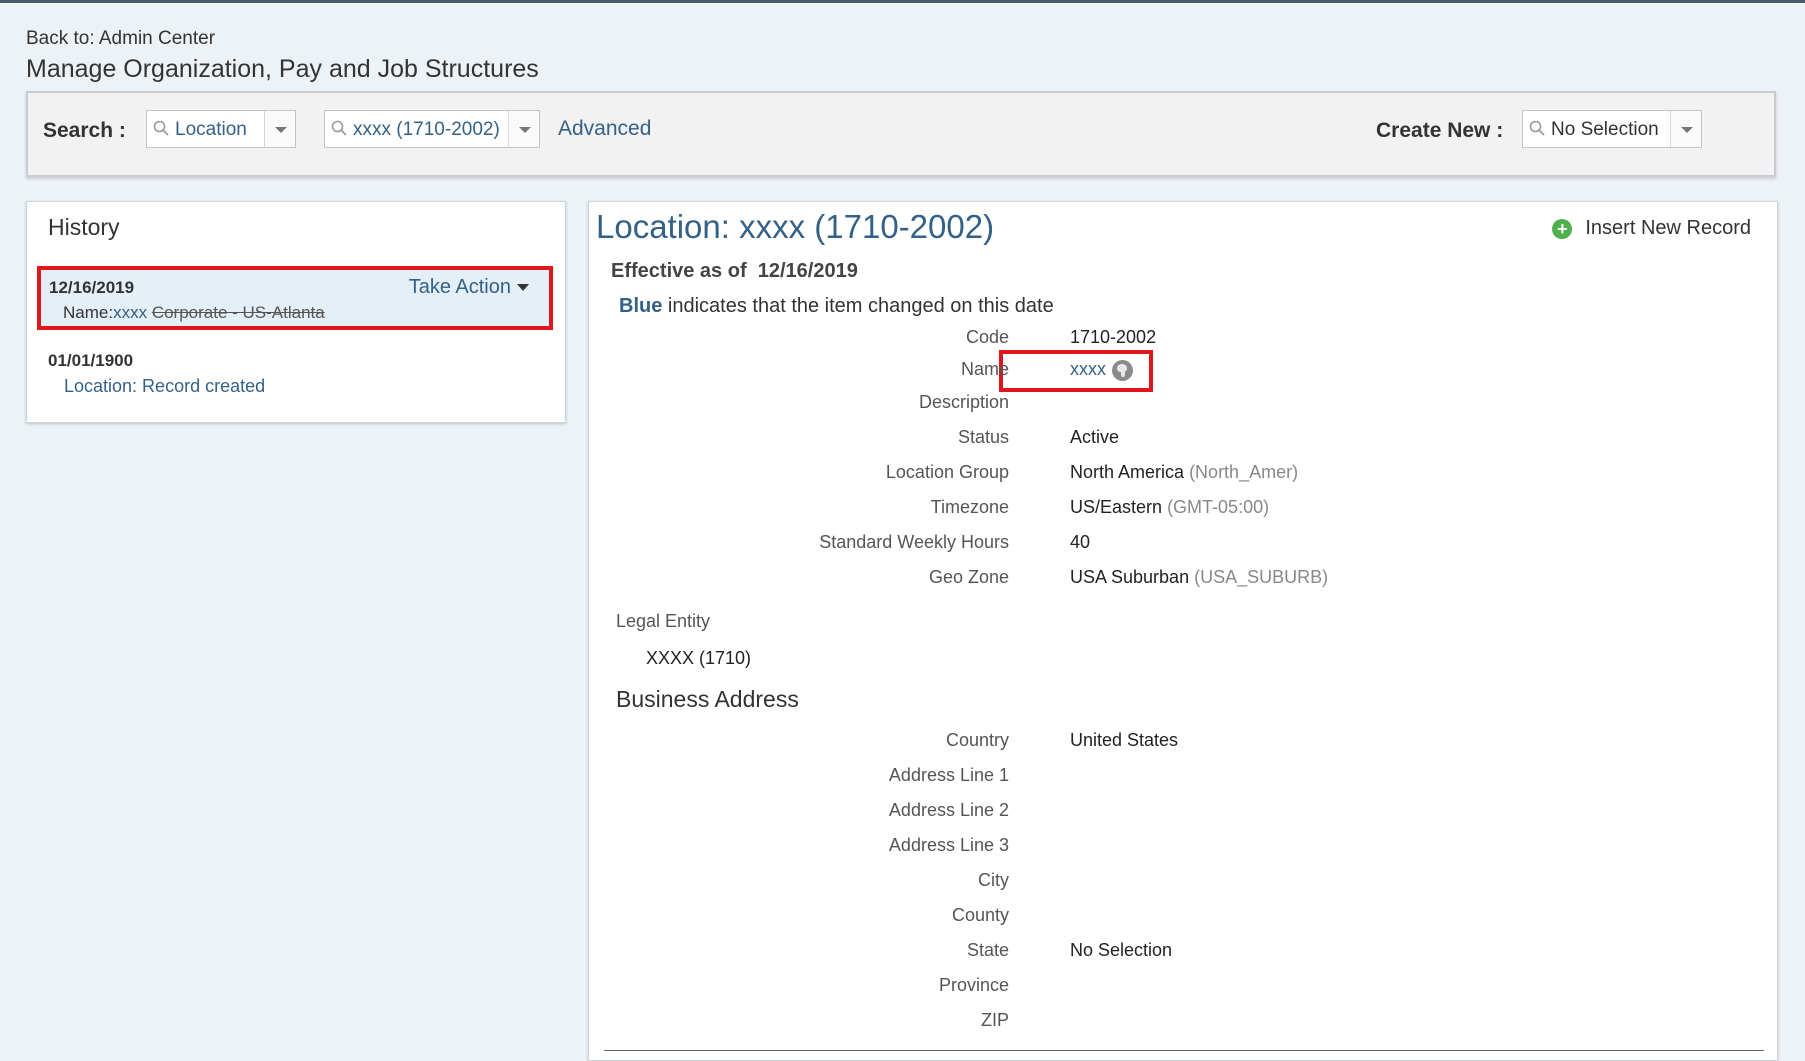  I want to click on value-main: US/Eastern, so click(1116, 507).